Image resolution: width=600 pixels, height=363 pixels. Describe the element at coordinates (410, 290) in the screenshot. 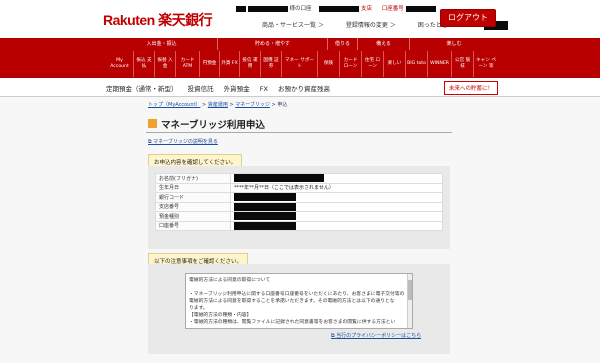

I see `scrollbar-thumb` at that location.